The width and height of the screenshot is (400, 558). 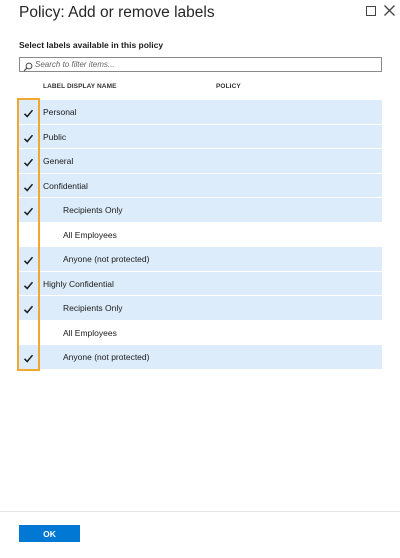 I want to click on search-icon, so click(x=28, y=65).